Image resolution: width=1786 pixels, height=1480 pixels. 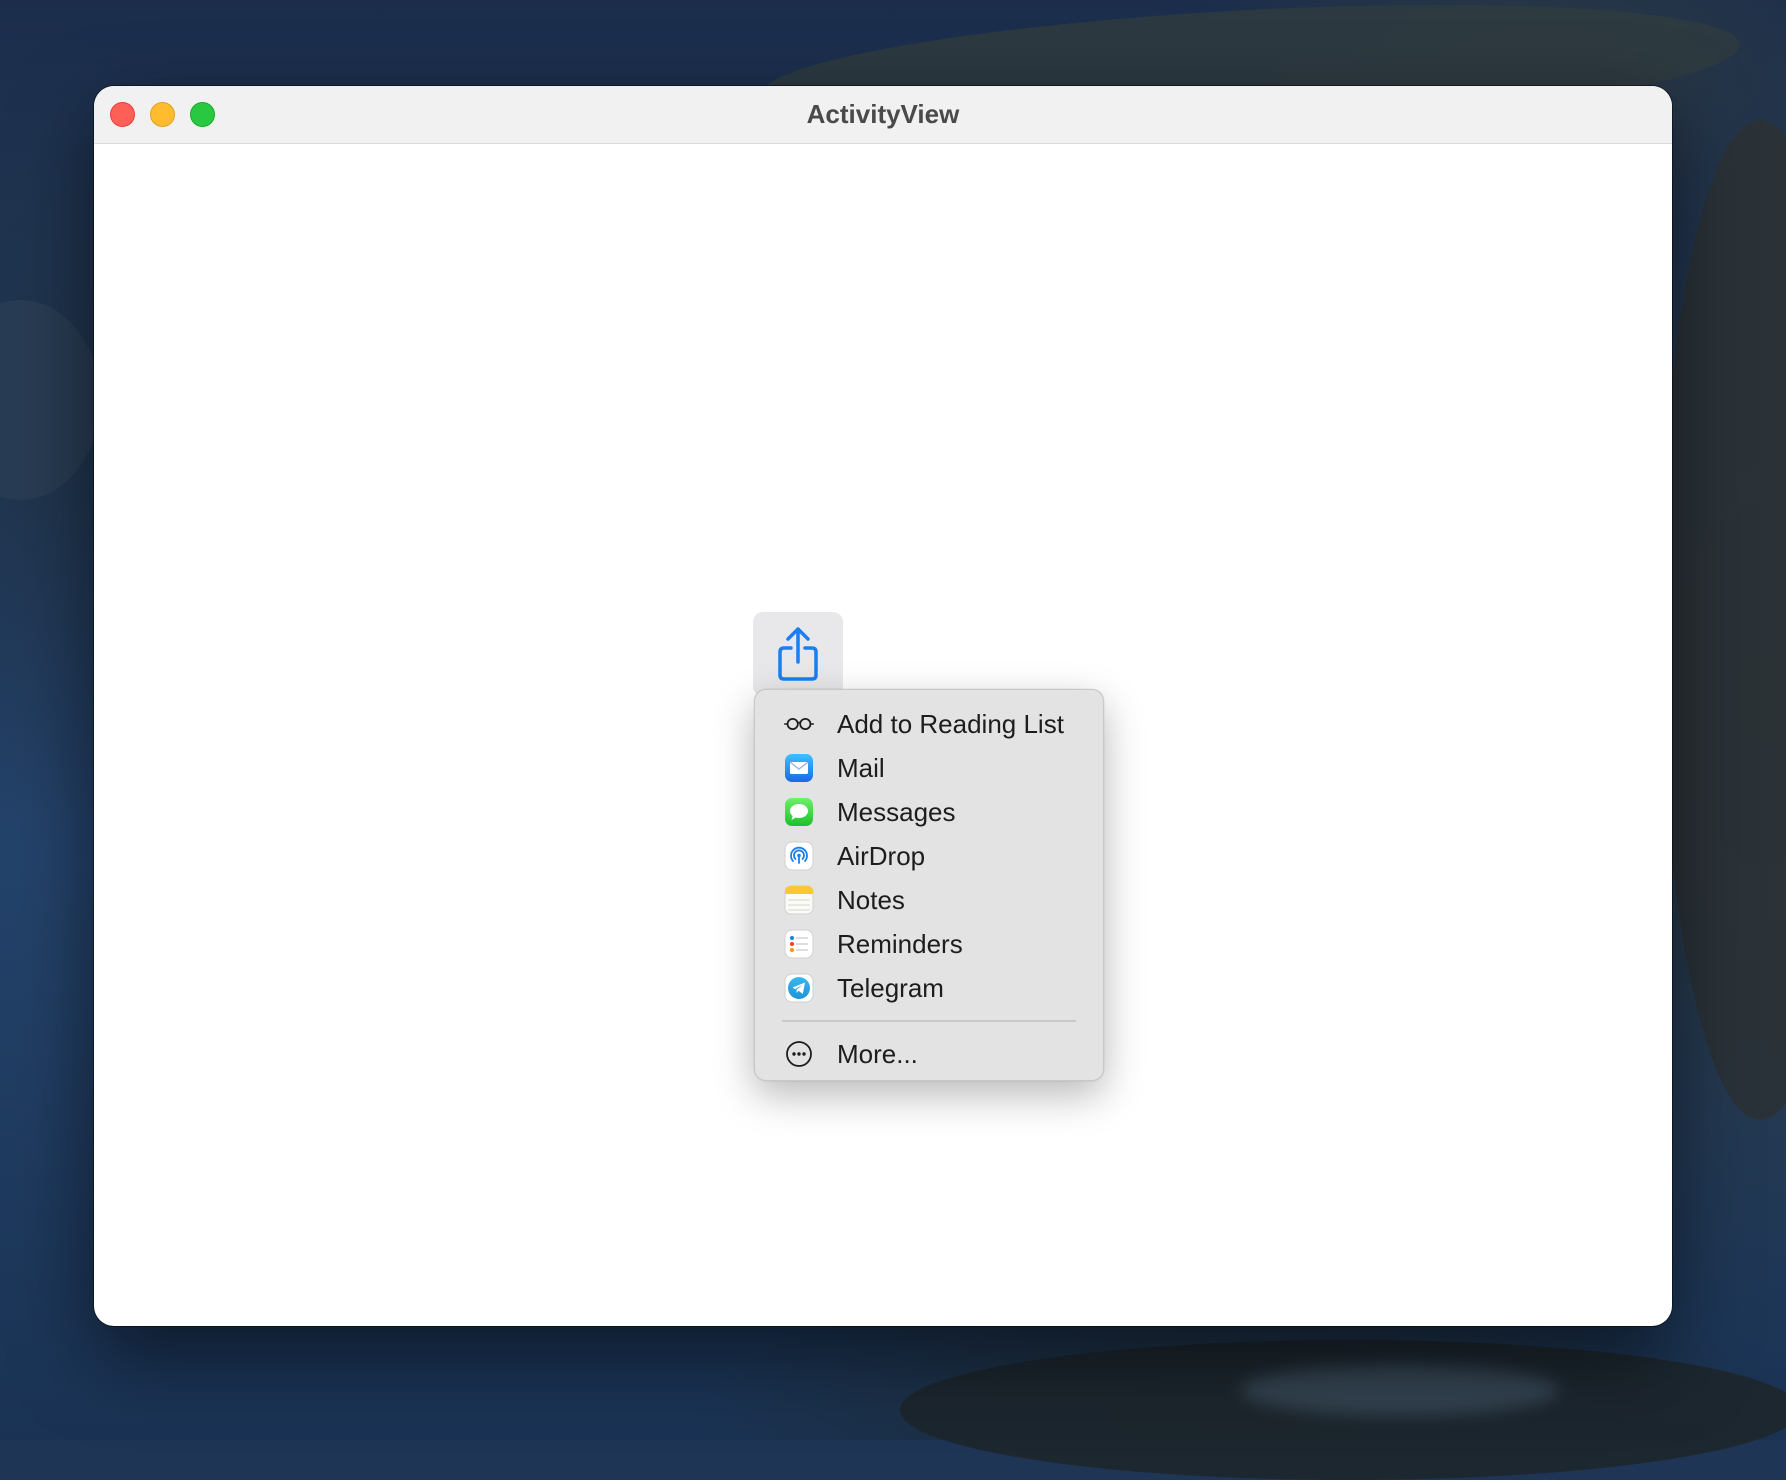 I want to click on reading-glasses-icon, so click(x=799, y=724).